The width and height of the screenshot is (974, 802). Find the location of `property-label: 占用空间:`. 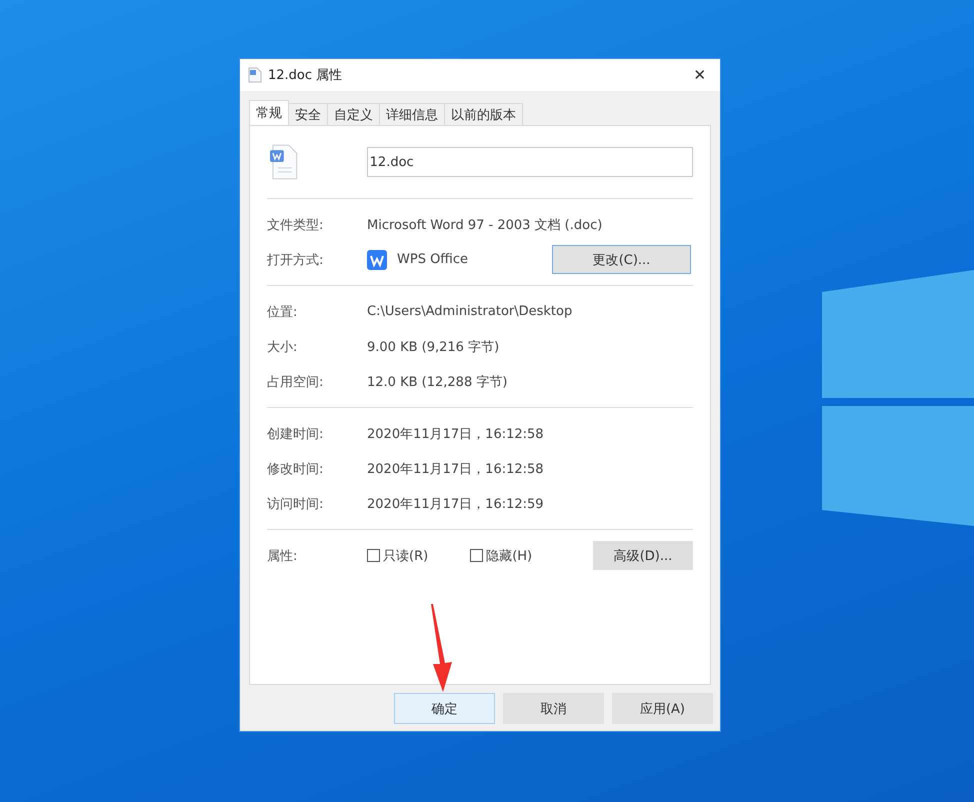

property-label: 占用空间: is located at coordinates (295, 382).